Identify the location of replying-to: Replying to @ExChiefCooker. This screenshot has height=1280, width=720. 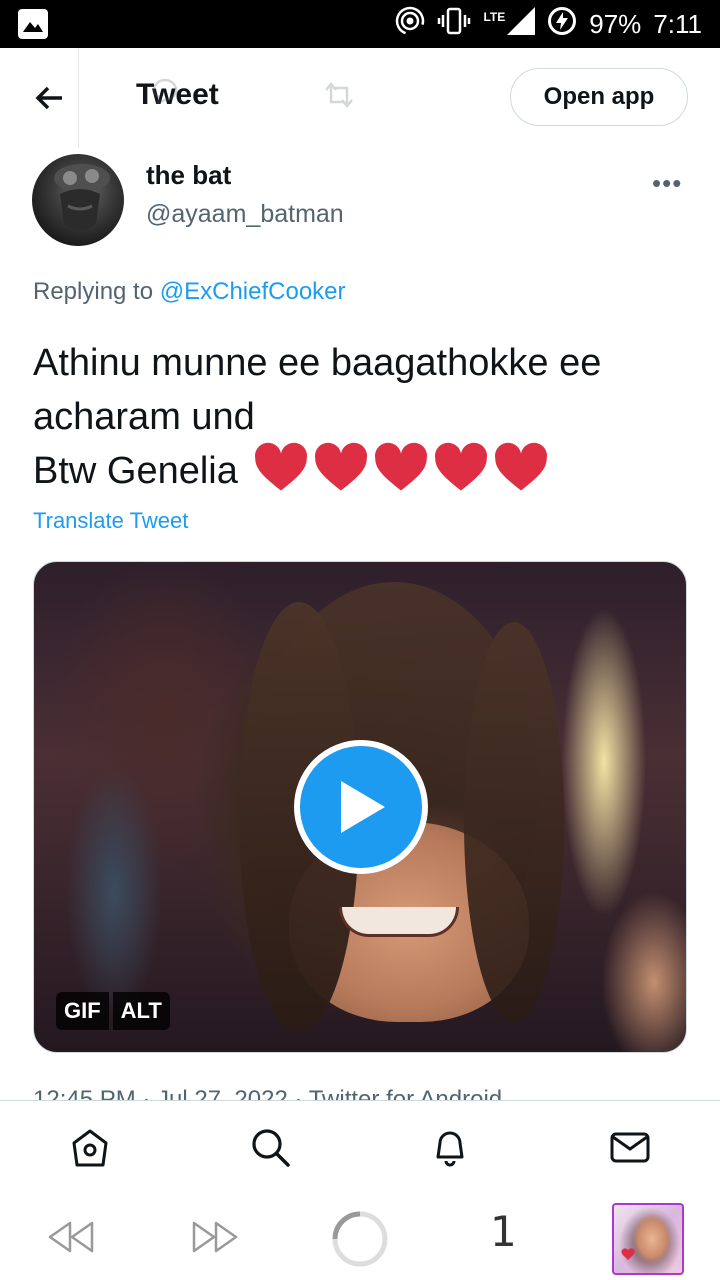
(189, 292).